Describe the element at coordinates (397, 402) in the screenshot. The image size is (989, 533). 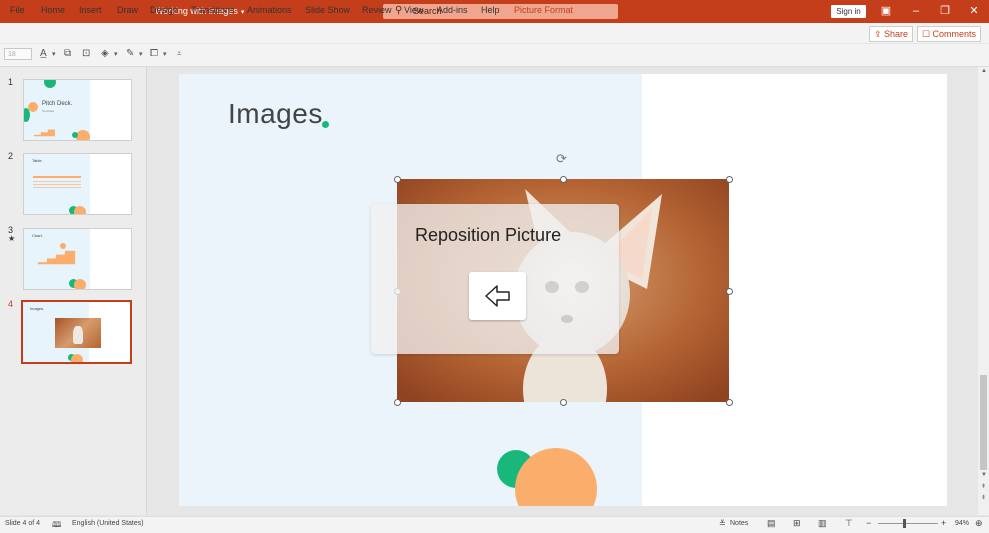
I see `resize-handle-bottom-left` at that location.